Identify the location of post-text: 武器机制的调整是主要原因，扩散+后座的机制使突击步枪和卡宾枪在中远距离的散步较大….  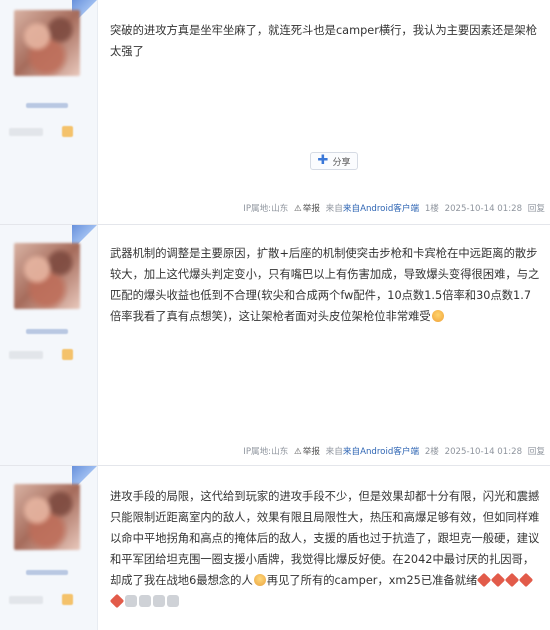
(325, 285).